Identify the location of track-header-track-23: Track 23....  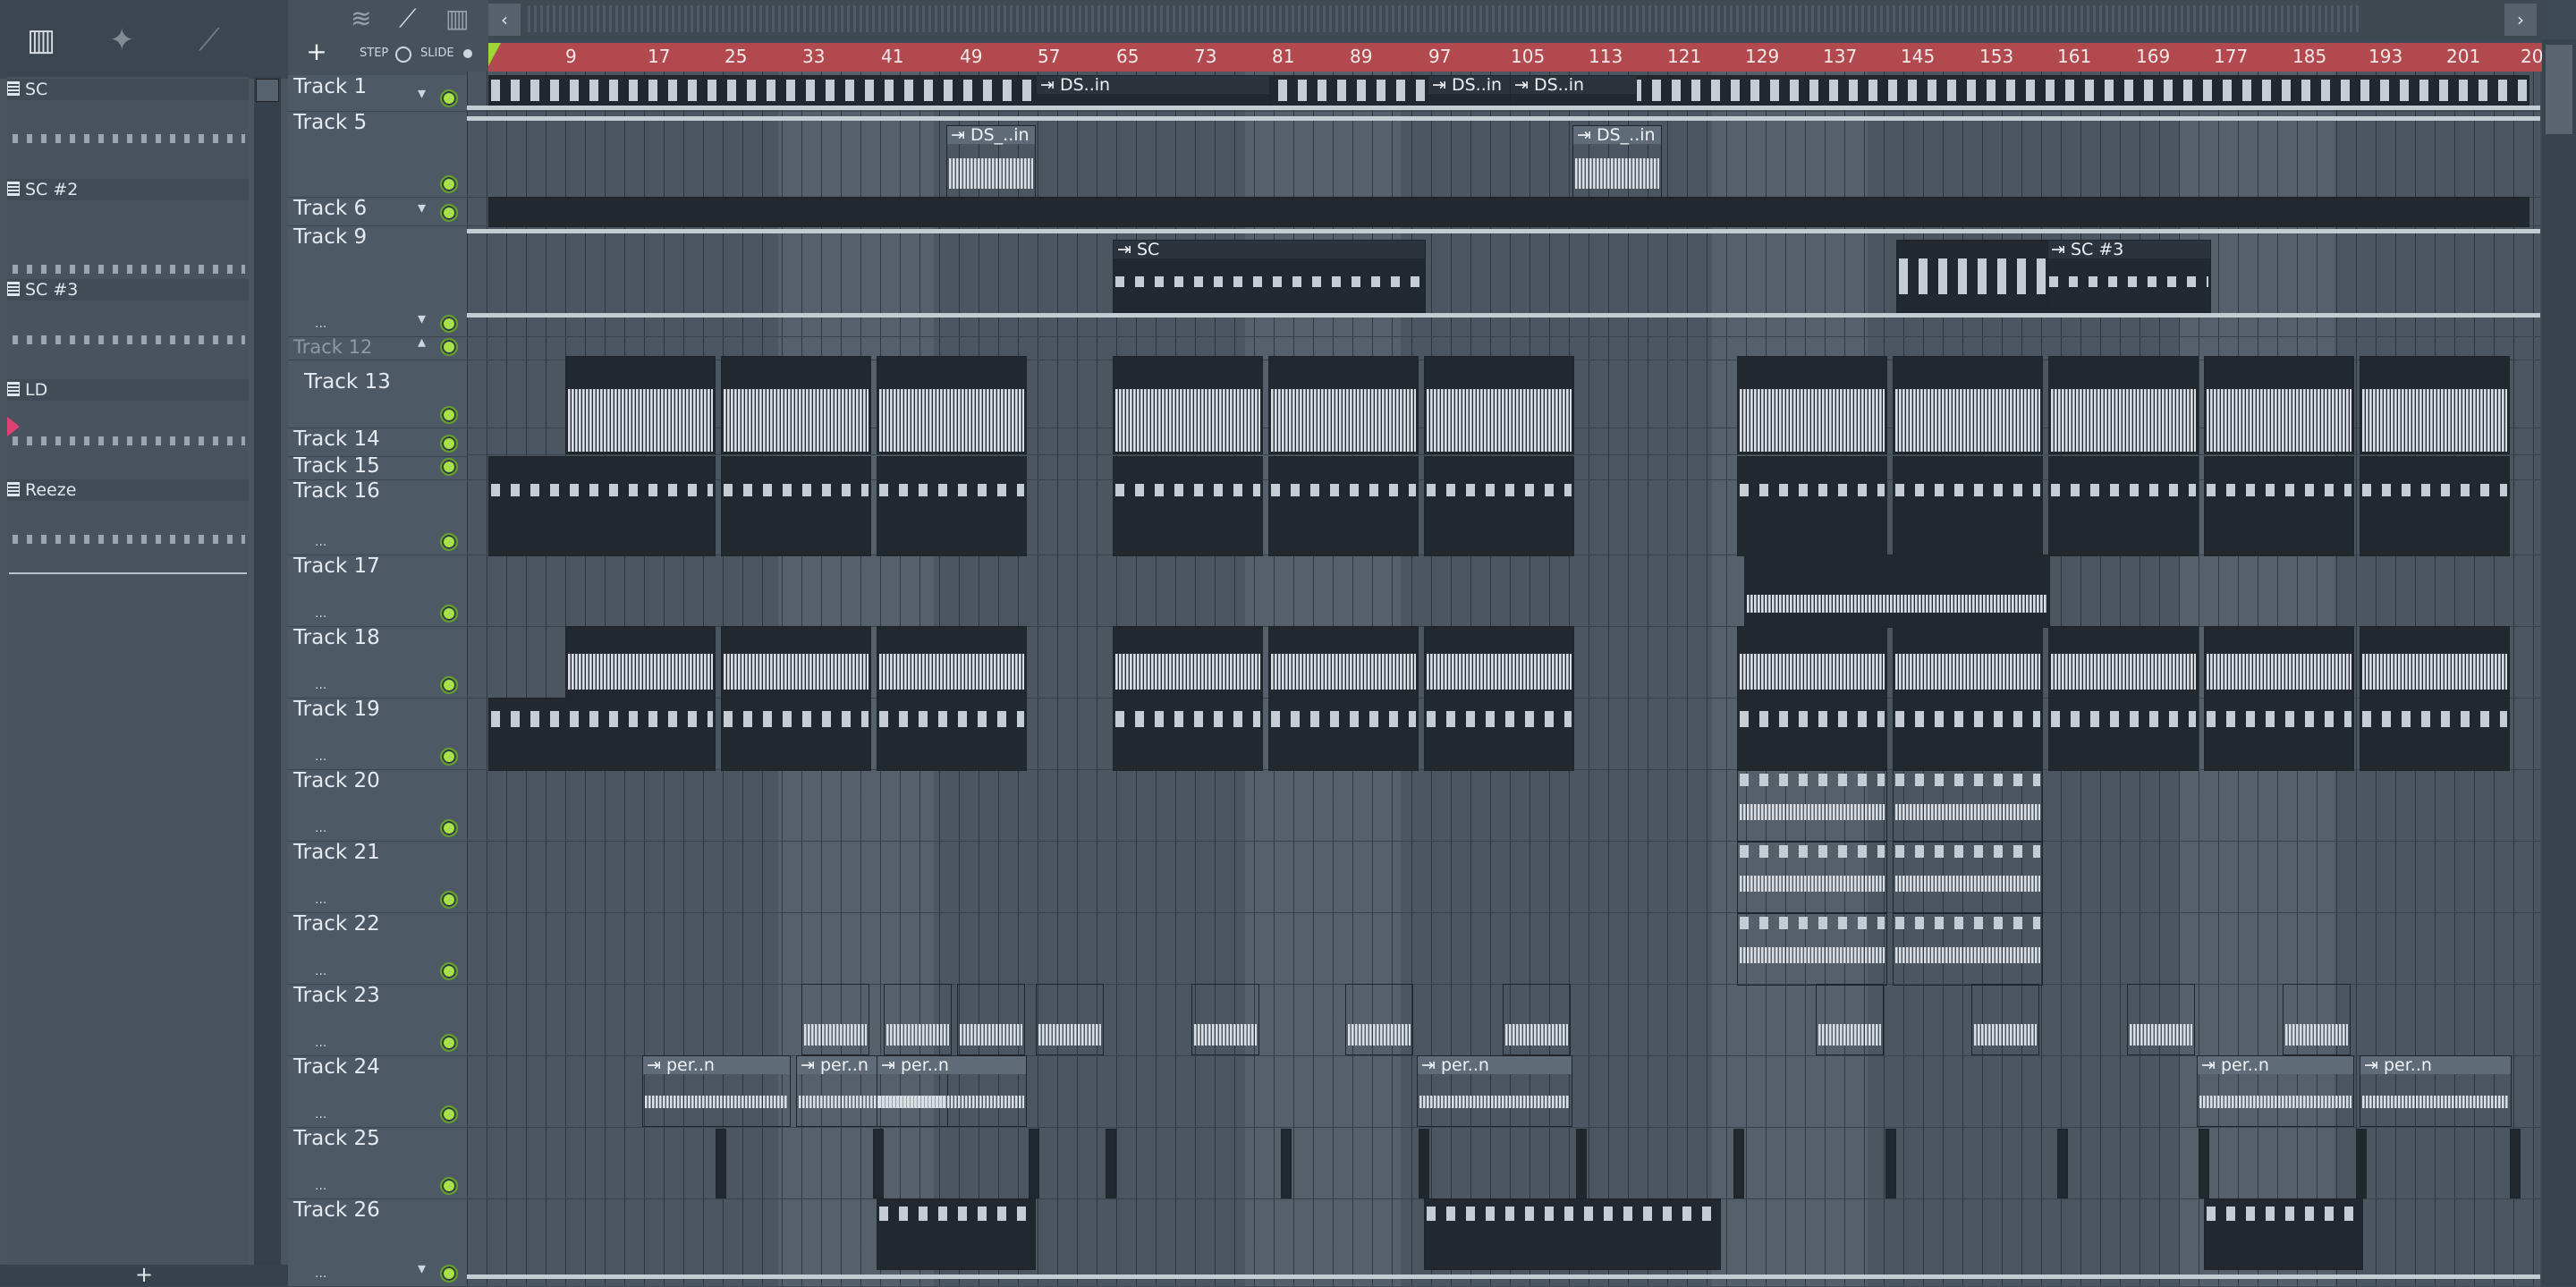
(377, 1020).